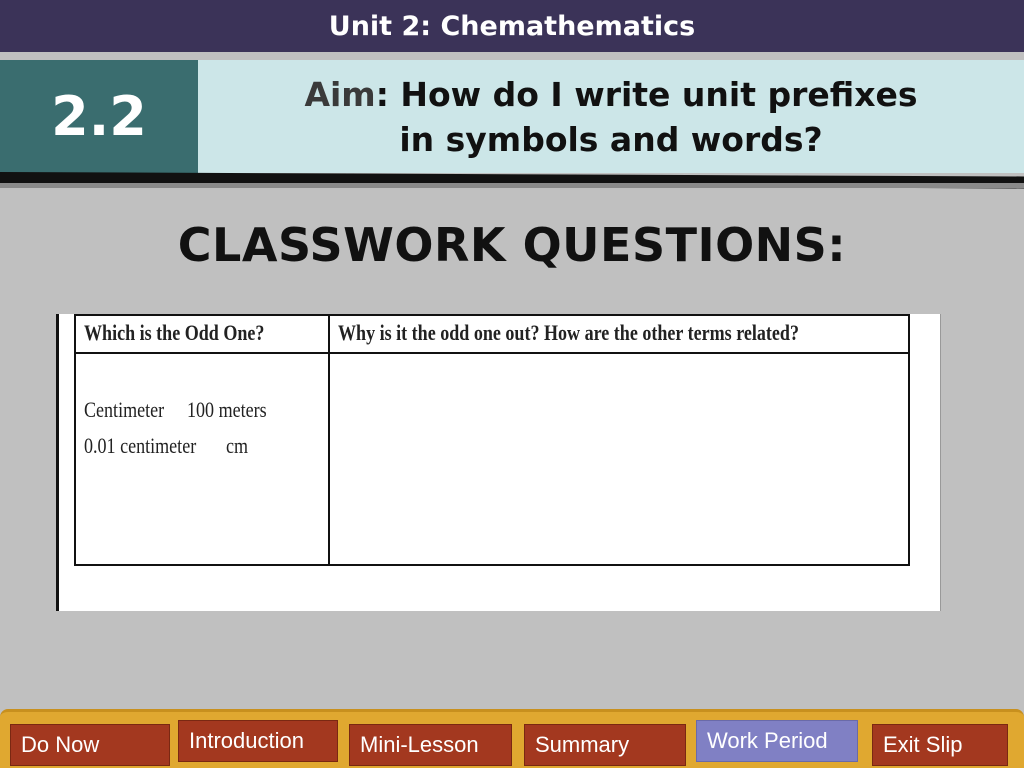  I want to click on classwork-heading: CLASSWORK QUESTIONS:, so click(512, 245).